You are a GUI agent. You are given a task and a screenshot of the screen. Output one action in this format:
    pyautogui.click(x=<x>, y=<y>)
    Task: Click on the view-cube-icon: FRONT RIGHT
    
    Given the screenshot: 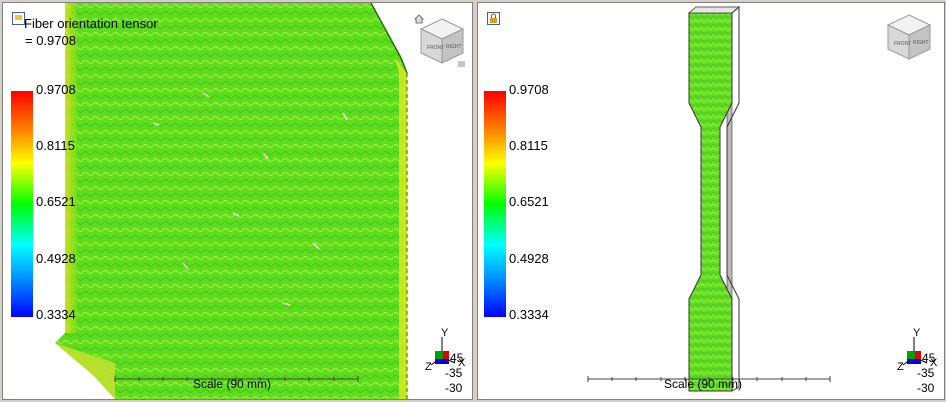 What is the action you would take?
    pyautogui.click(x=909, y=39)
    